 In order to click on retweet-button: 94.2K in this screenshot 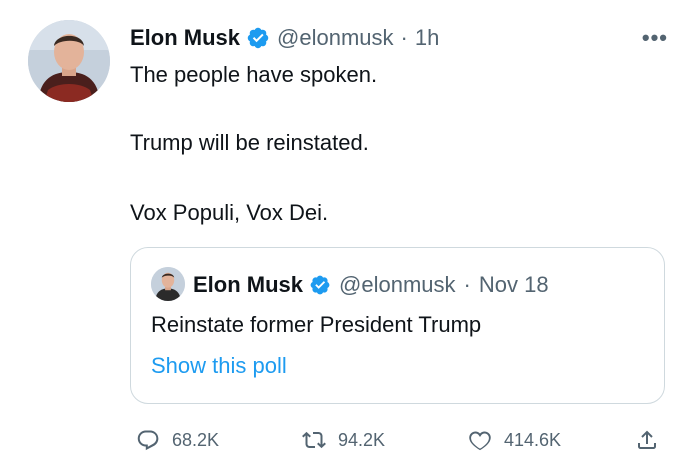, I will do `click(343, 440)`.